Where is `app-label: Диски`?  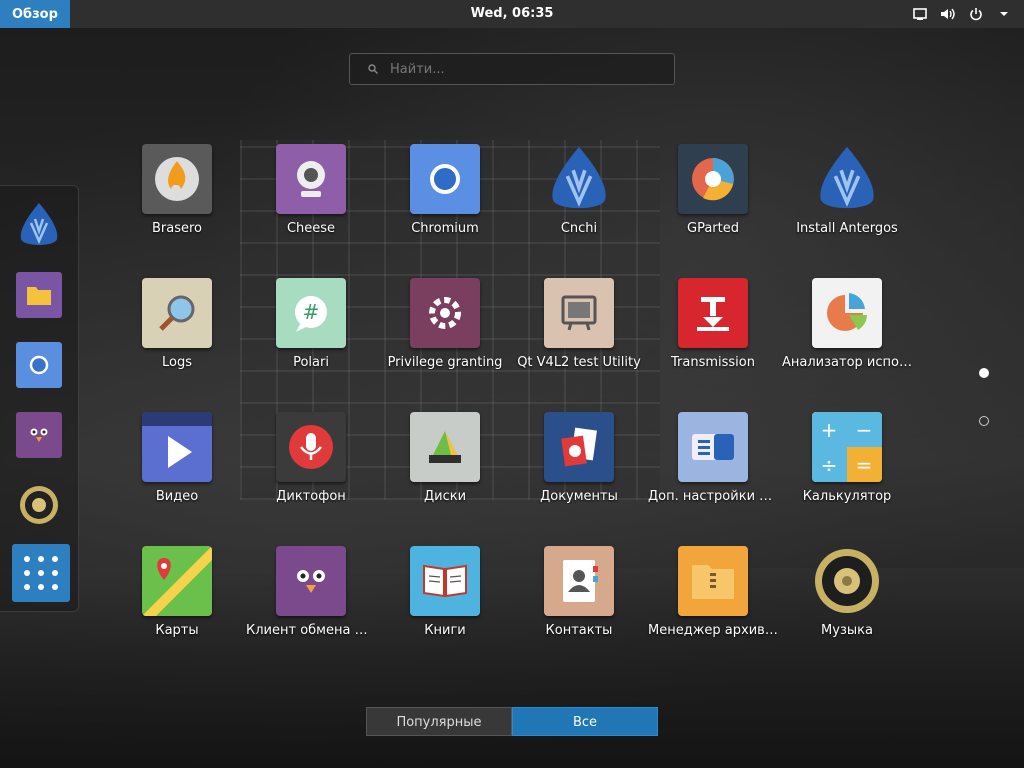 app-label: Диски is located at coordinates (445, 496).